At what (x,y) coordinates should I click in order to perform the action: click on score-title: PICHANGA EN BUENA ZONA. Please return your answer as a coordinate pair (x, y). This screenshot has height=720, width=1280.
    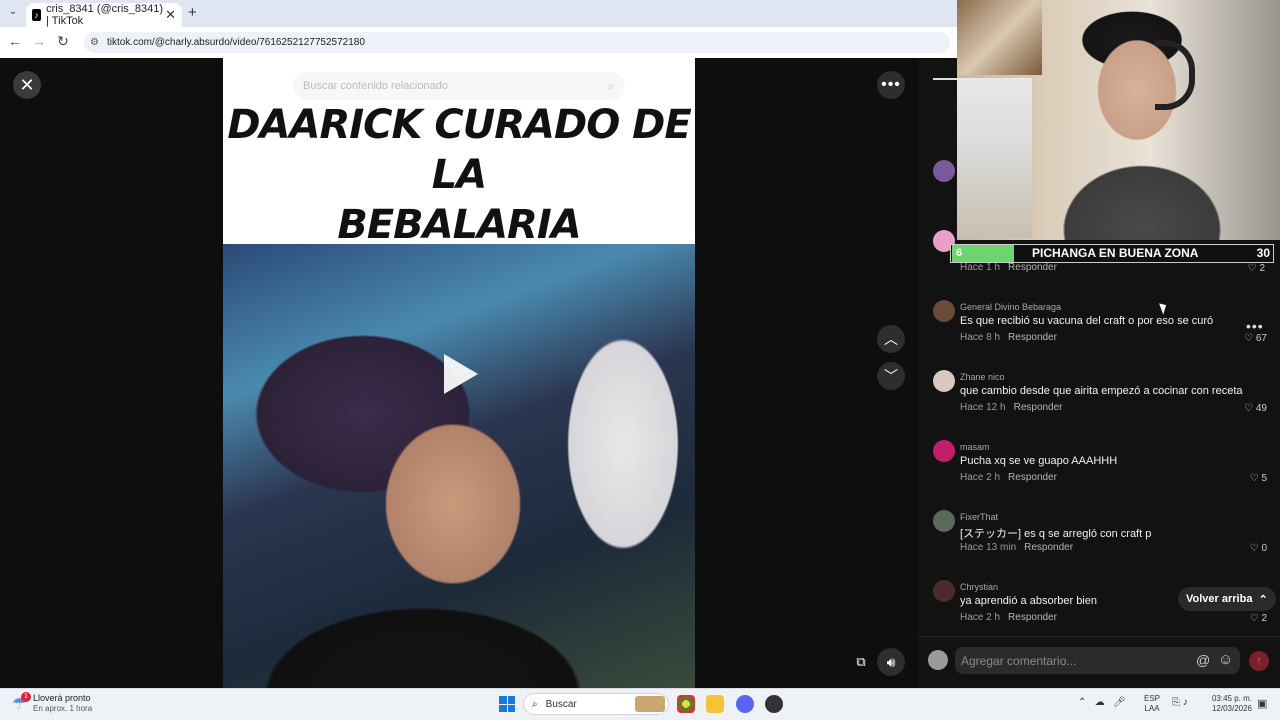
    Looking at the image, I should click on (1115, 253).